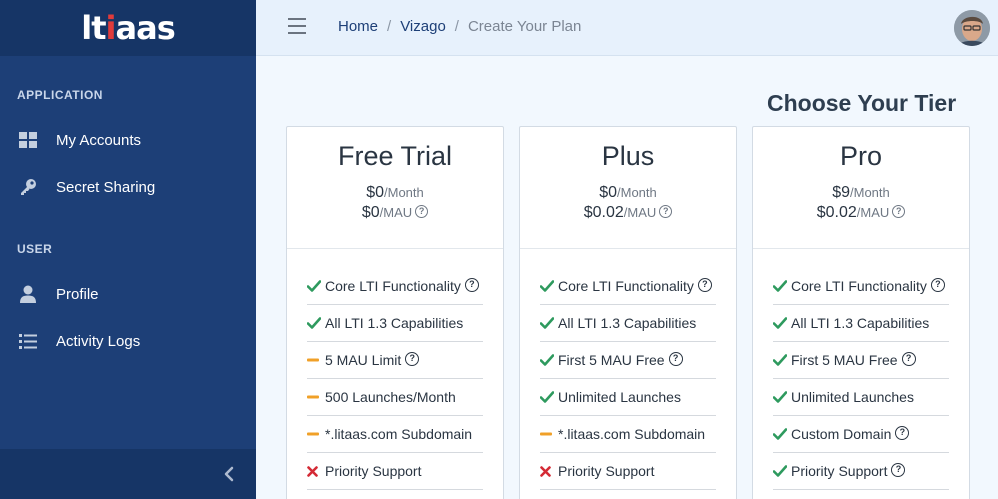 This screenshot has height=499, width=998. I want to click on breadcrumb-vizago: Vizago, so click(423, 26).